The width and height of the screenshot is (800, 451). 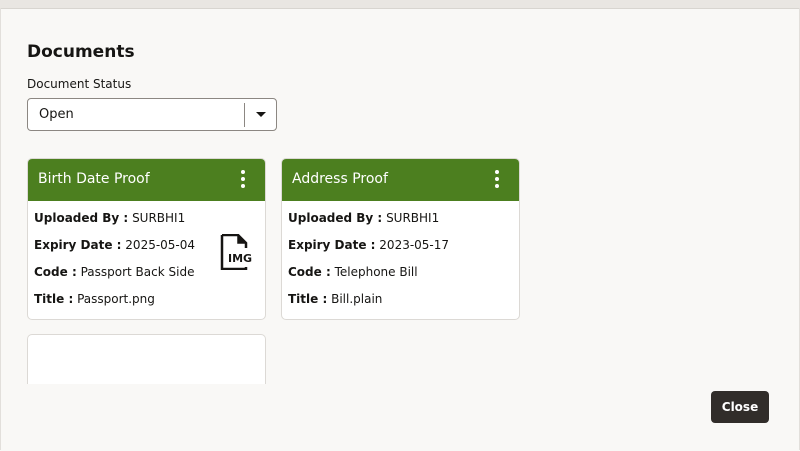 I want to click on document-status-value: Open, so click(x=56, y=114).